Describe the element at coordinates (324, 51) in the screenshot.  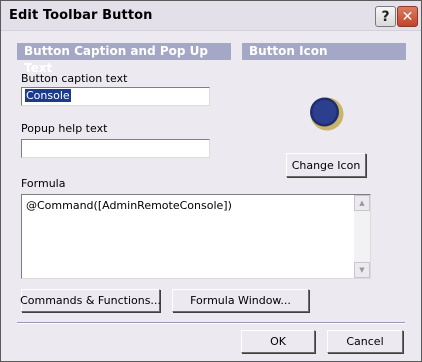
I see `icon-section-header: Button Icon` at that location.